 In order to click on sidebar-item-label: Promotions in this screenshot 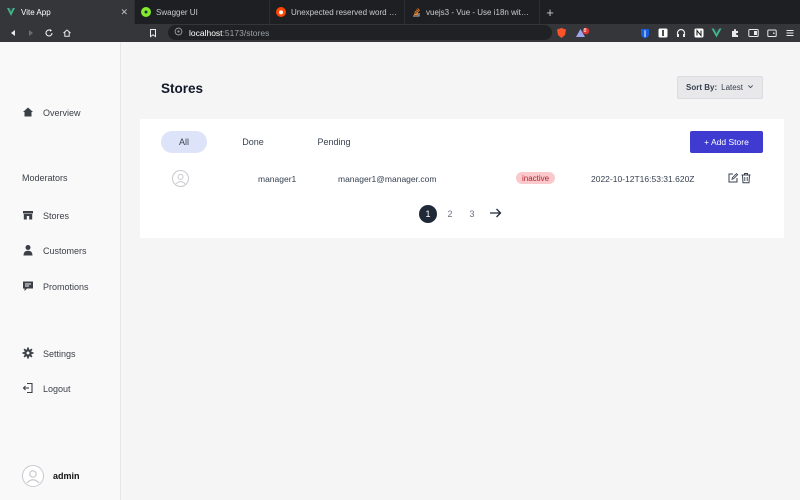, I will do `click(66, 287)`.